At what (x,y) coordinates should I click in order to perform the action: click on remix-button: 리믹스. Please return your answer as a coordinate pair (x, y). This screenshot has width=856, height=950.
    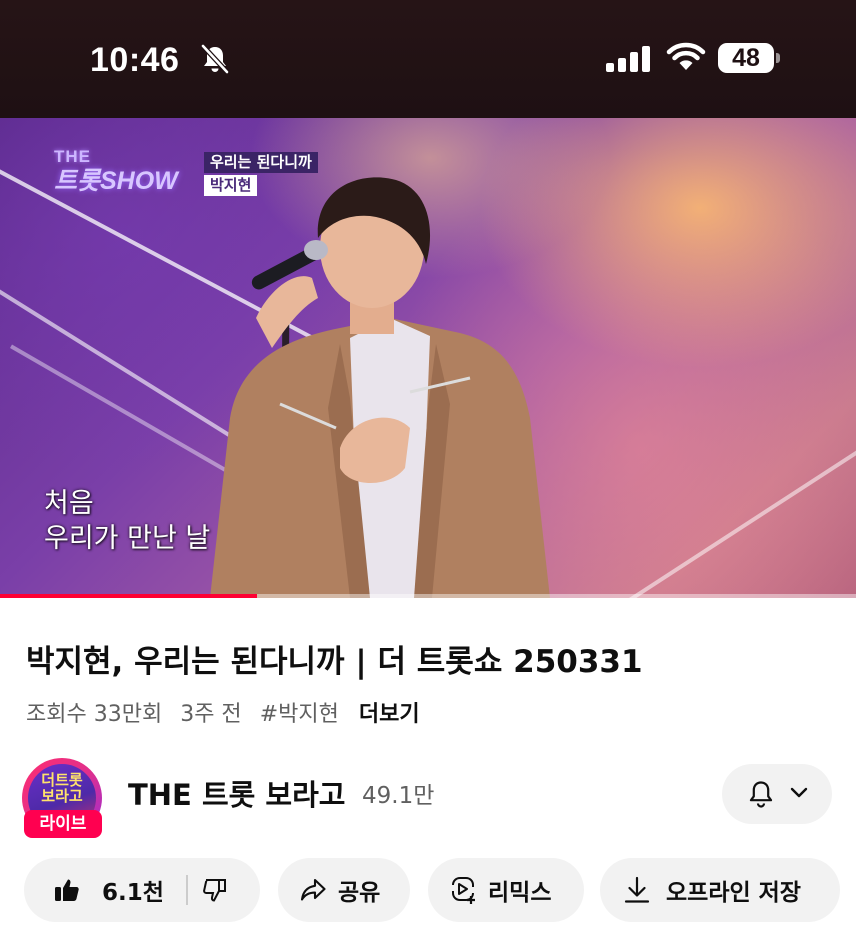
    Looking at the image, I should click on (506, 890).